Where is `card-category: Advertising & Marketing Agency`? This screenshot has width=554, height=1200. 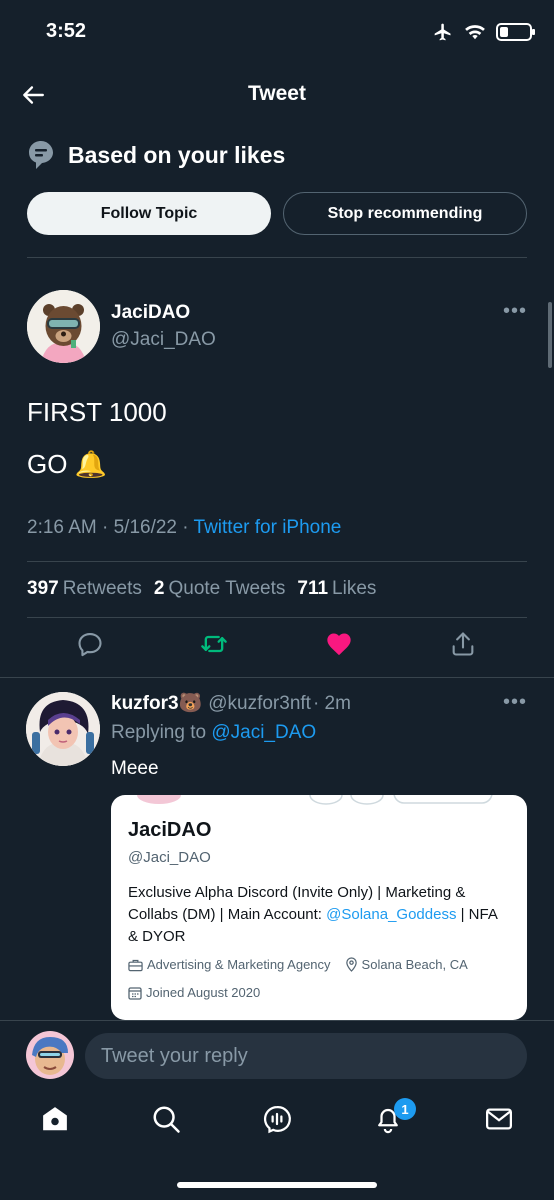
card-category: Advertising & Marketing Agency is located at coordinates (229, 964).